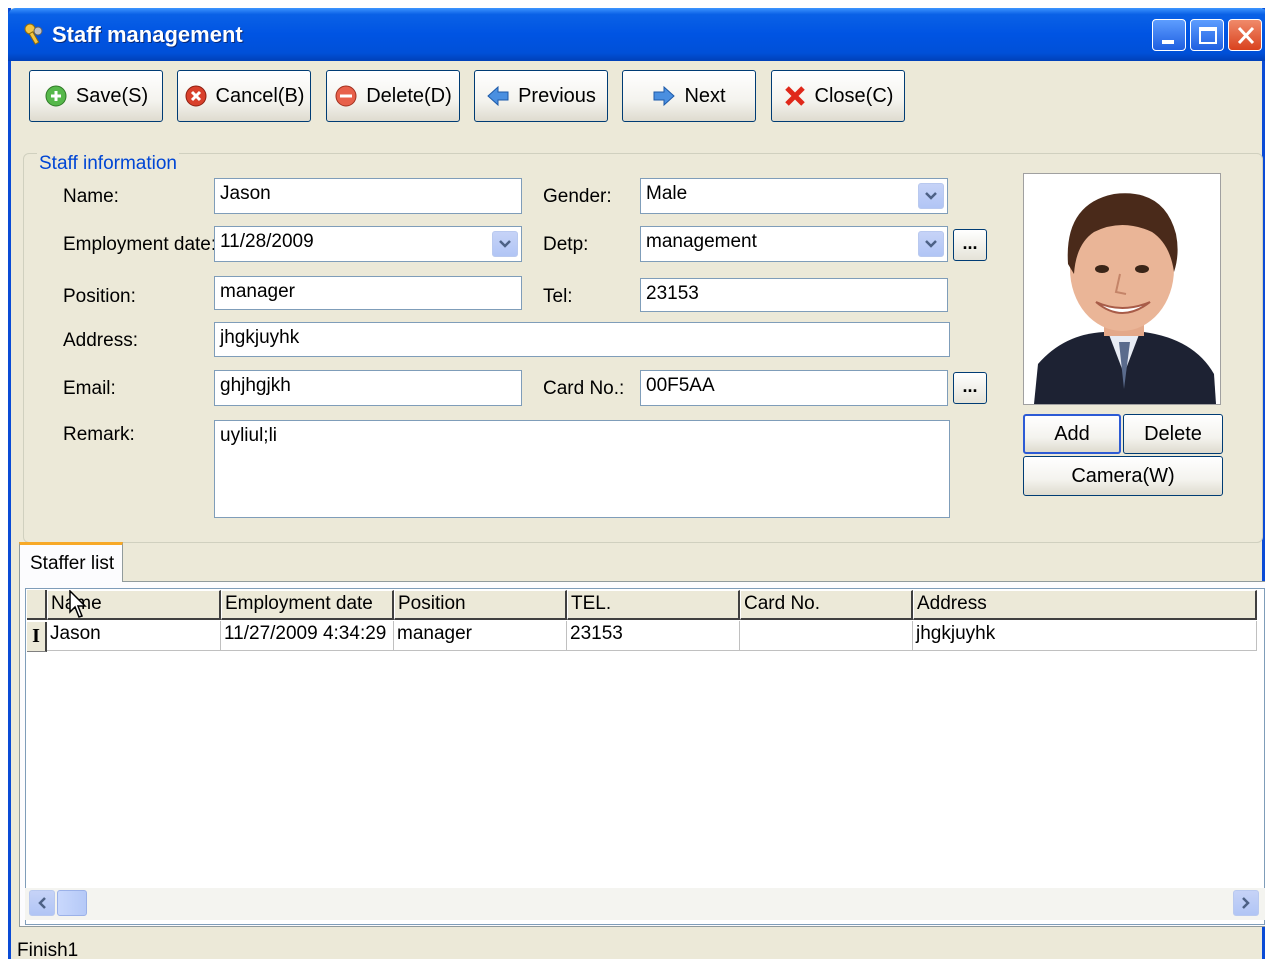 The image size is (1265, 962). Describe the element at coordinates (91, 196) in the screenshot. I see `name-label: Name:` at that location.